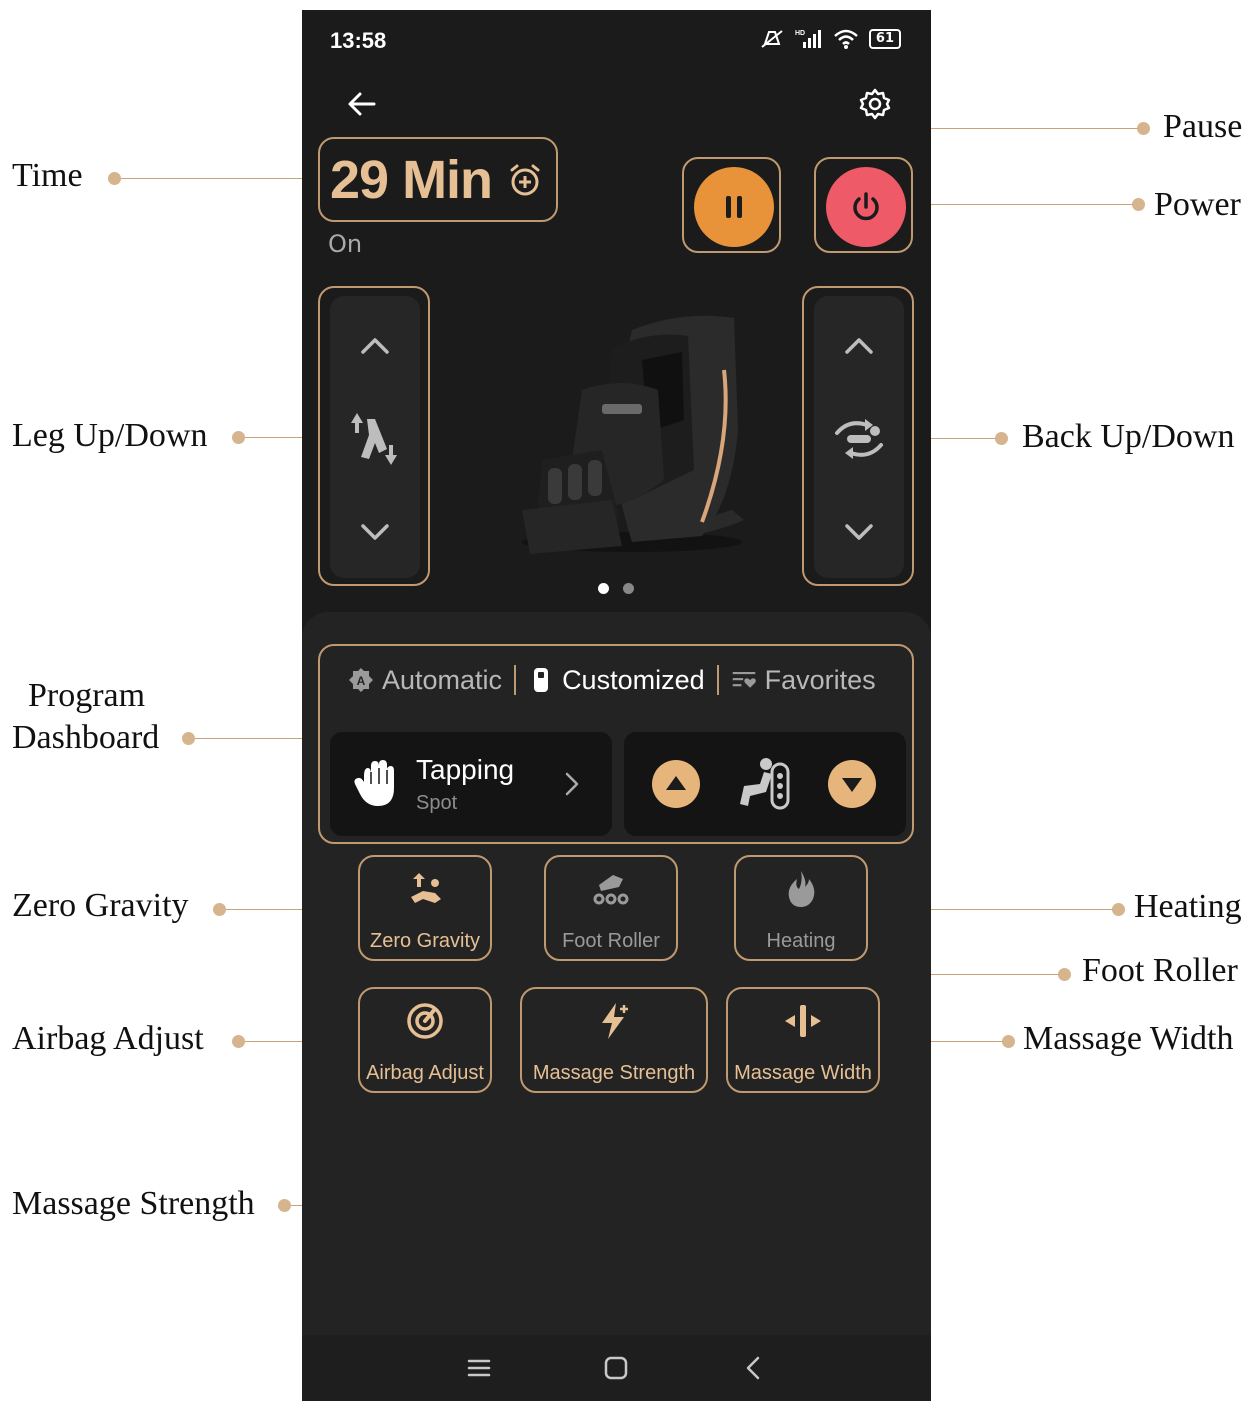 The width and height of the screenshot is (1260, 1401). Describe the element at coordinates (801, 889) in the screenshot. I see `flame-icon` at that location.